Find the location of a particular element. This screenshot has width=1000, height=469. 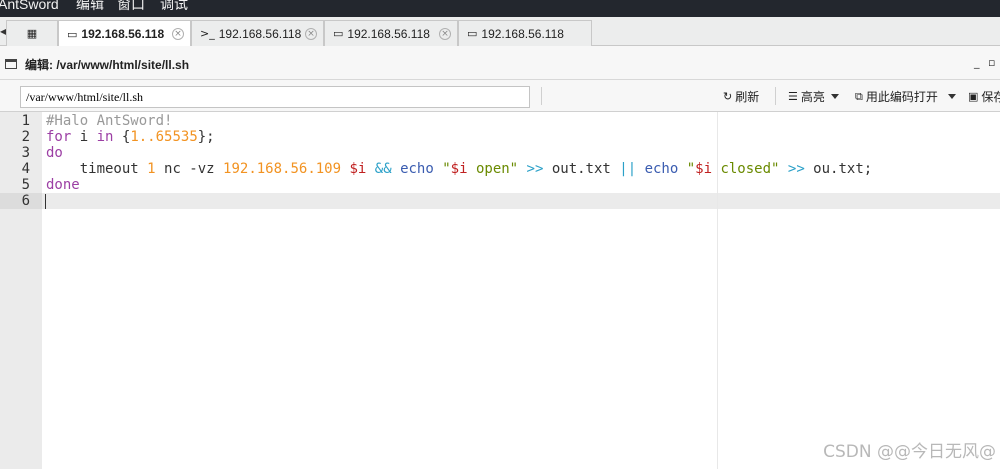

tab-home: ▦ is located at coordinates (32, 33).